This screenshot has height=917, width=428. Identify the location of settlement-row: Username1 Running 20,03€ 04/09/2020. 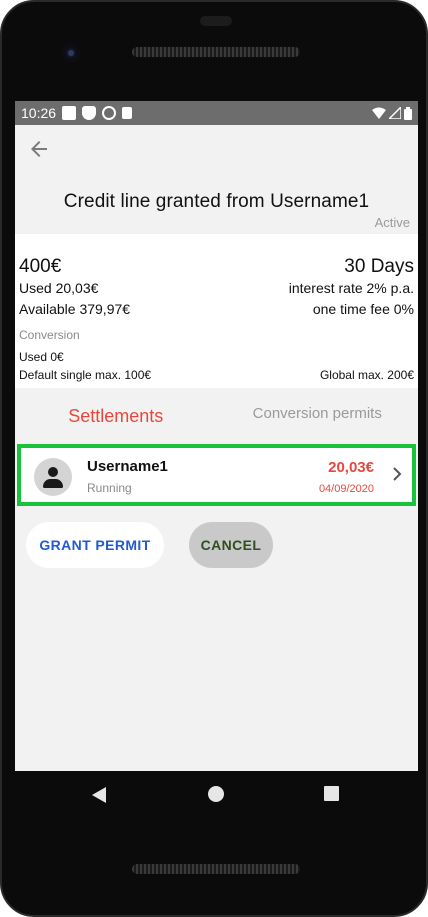
(216, 475).